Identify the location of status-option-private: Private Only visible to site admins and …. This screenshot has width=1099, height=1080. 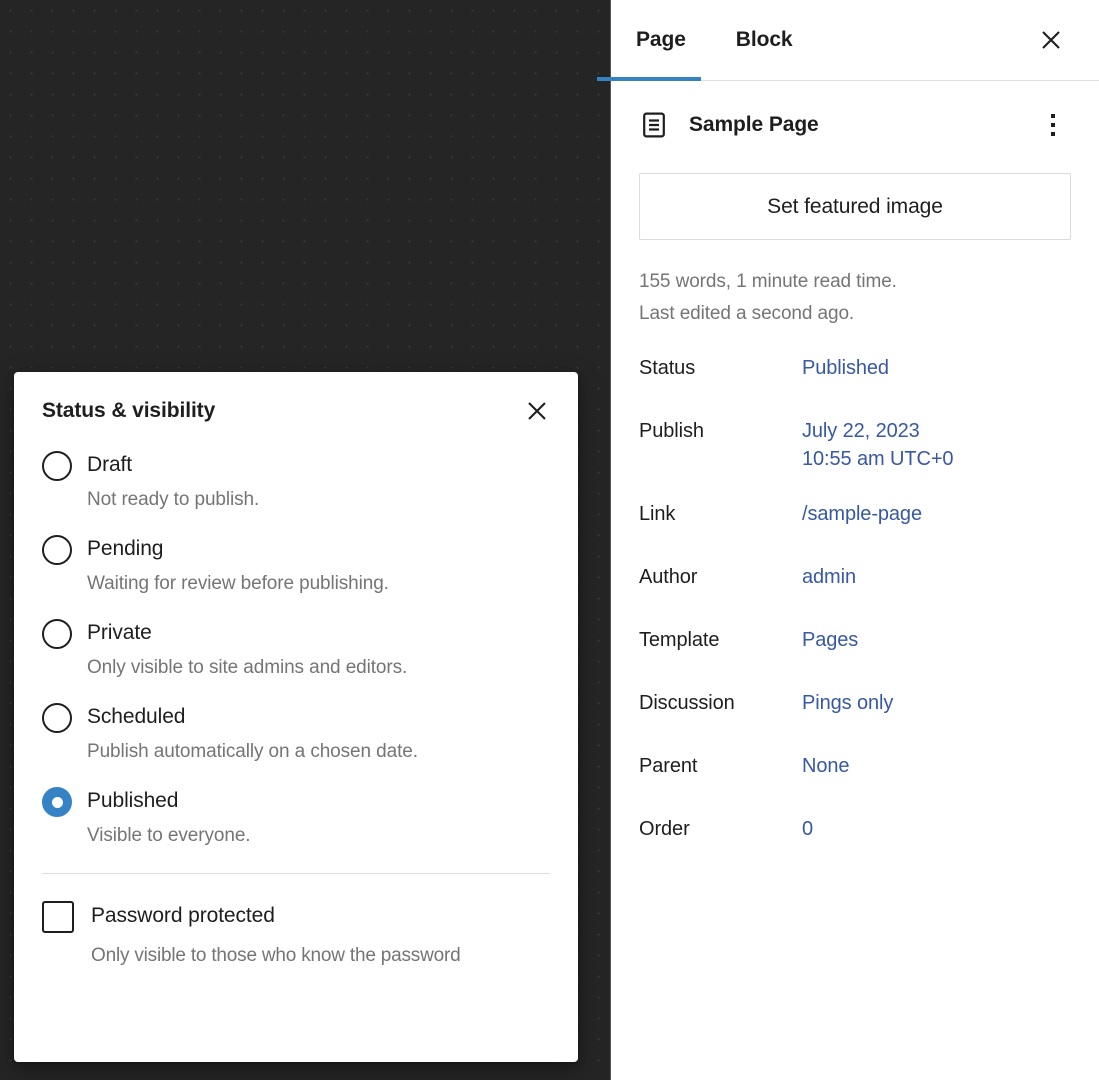
(296, 649).